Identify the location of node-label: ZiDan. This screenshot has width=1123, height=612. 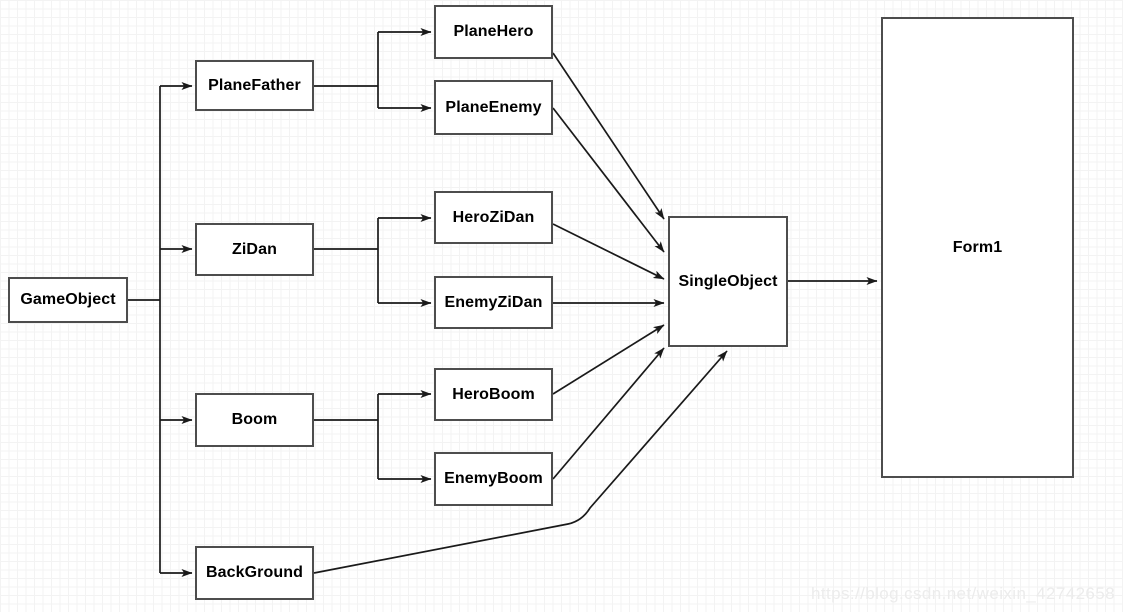
(254, 249).